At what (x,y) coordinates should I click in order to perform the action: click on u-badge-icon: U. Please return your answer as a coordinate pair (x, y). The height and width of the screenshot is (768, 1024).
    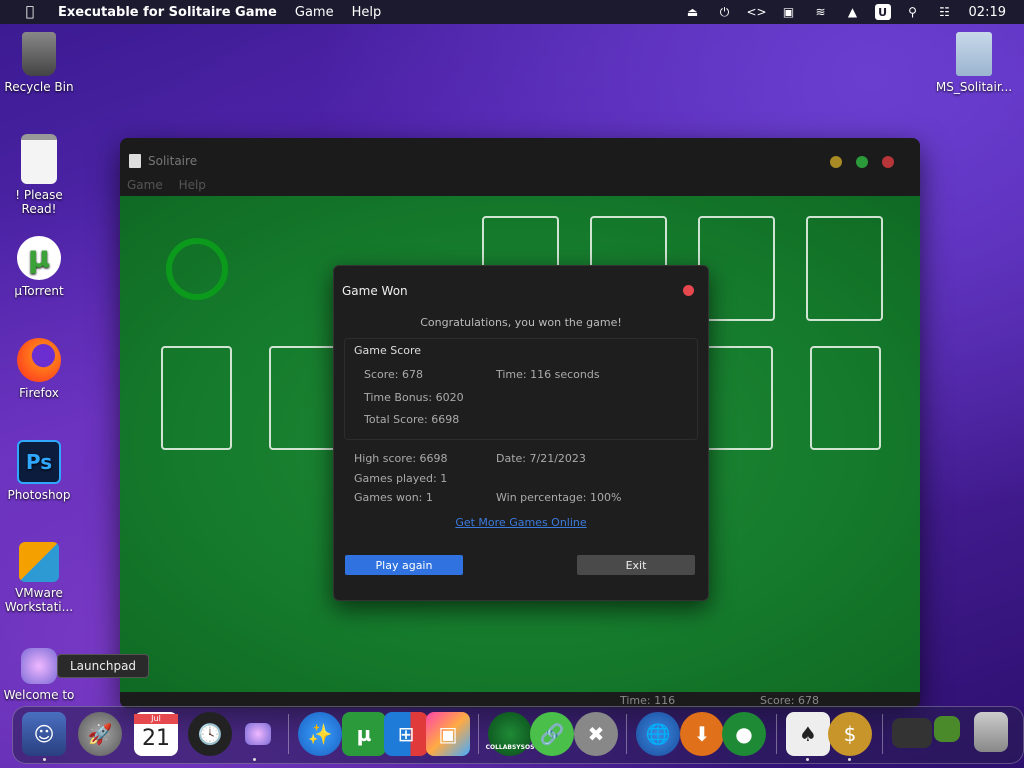
    Looking at the image, I should click on (882, 12).